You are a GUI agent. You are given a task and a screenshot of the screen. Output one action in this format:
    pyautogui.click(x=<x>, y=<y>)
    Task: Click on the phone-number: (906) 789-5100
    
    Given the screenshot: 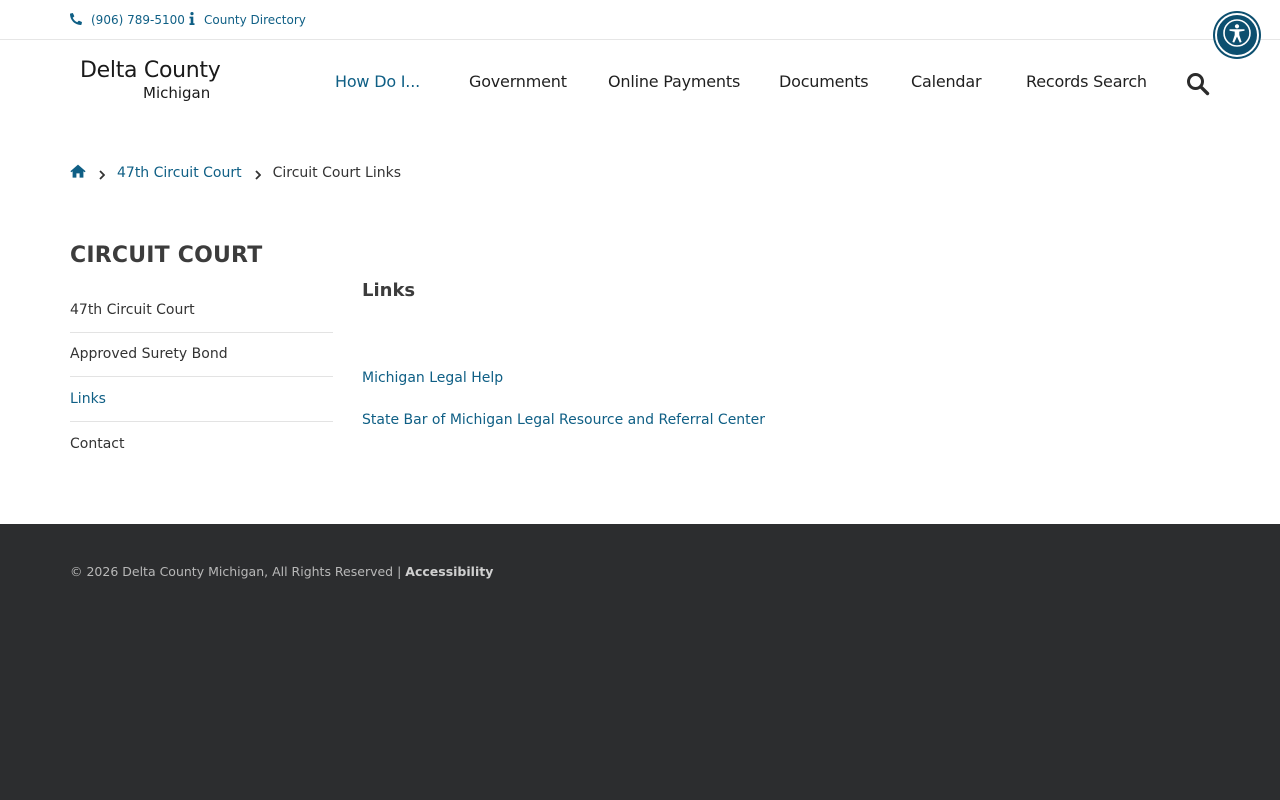 What is the action you would take?
    pyautogui.click(x=138, y=20)
    